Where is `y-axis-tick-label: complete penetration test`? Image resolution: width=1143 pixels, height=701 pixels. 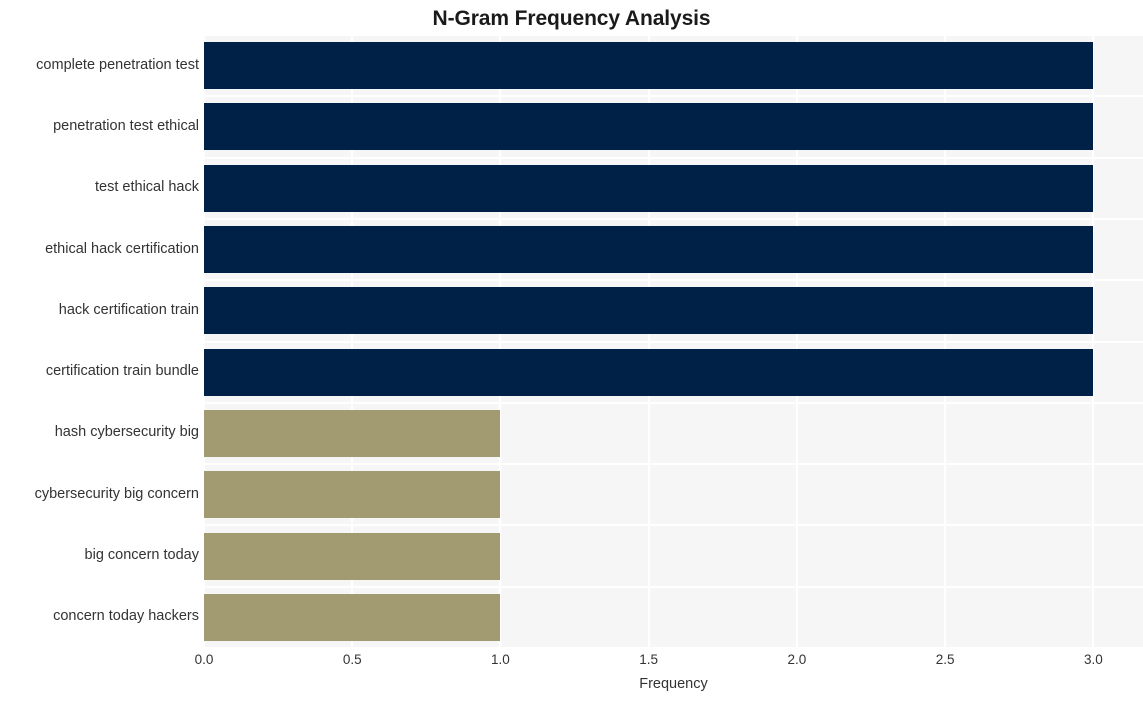 y-axis-tick-label: complete penetration test is located at coordinates (117, 64).